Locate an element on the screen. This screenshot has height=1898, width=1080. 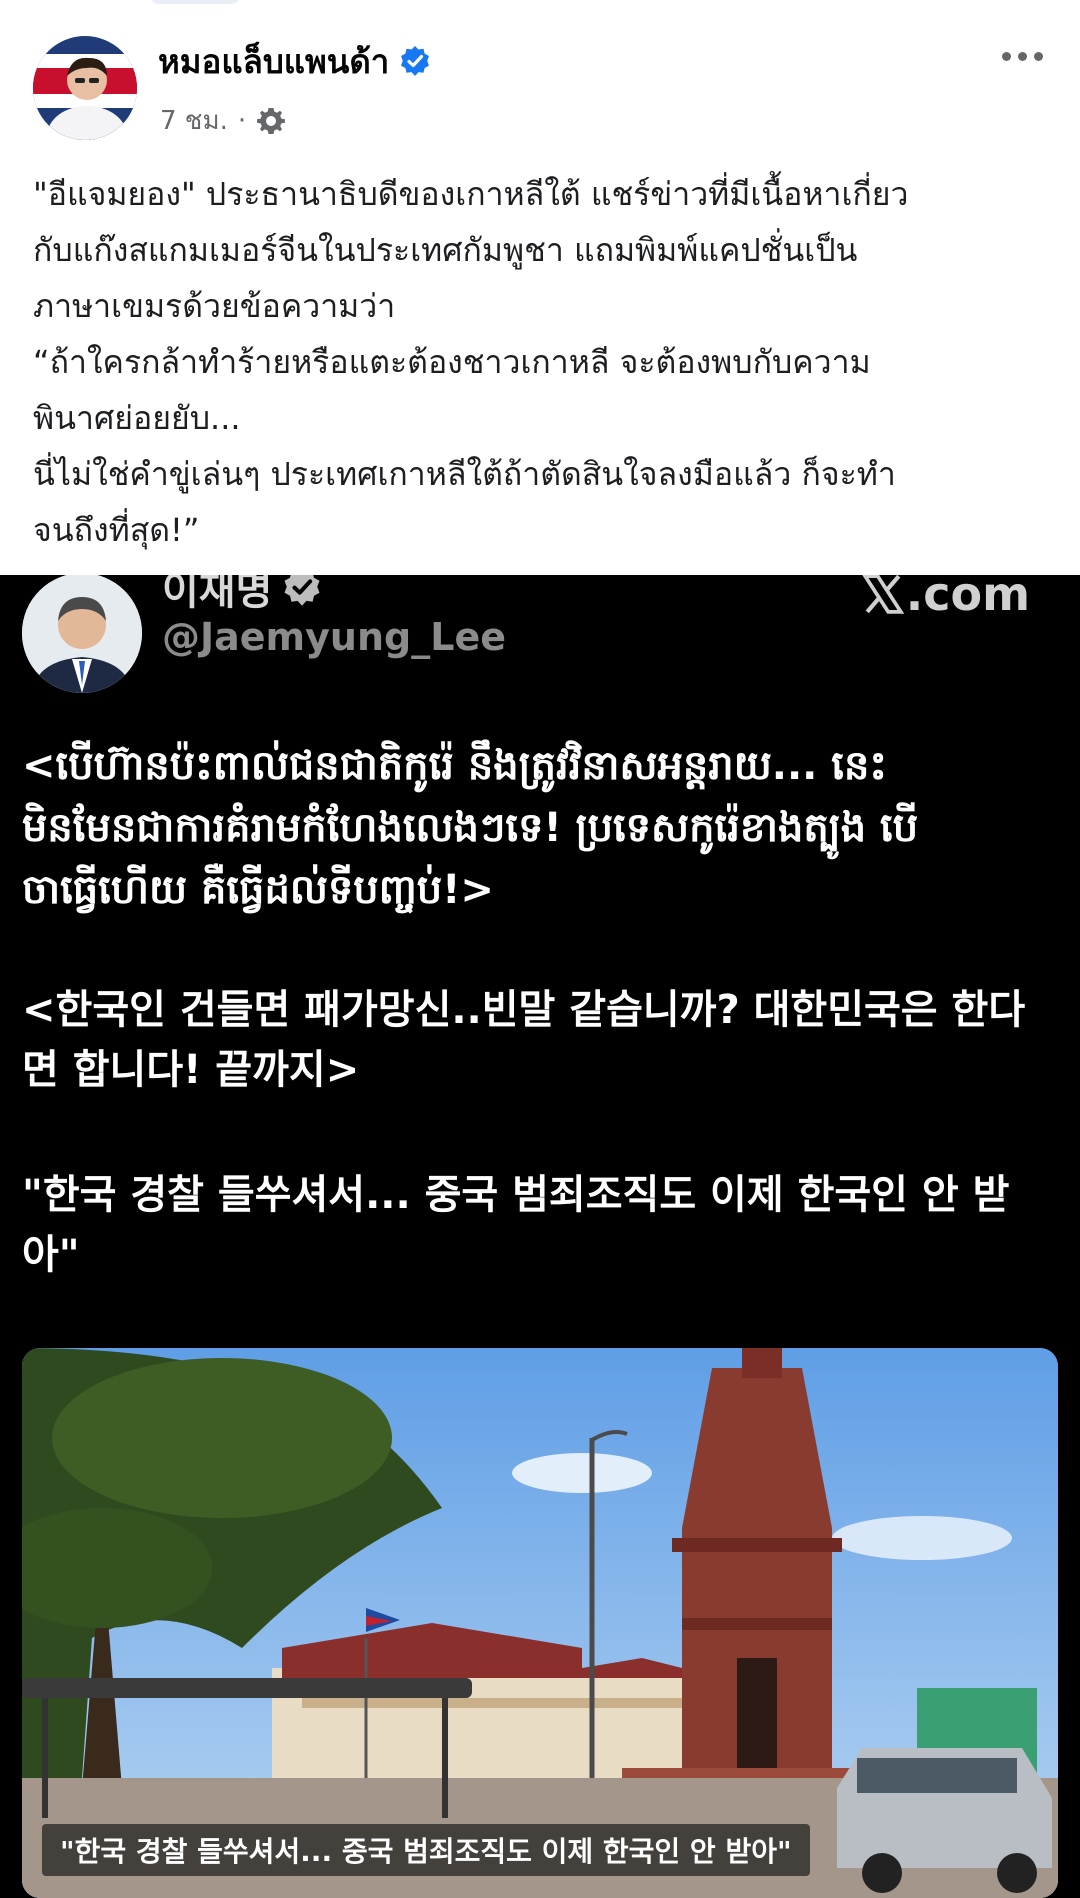
top-scroll-indicator is located at coordinates (195, 2).